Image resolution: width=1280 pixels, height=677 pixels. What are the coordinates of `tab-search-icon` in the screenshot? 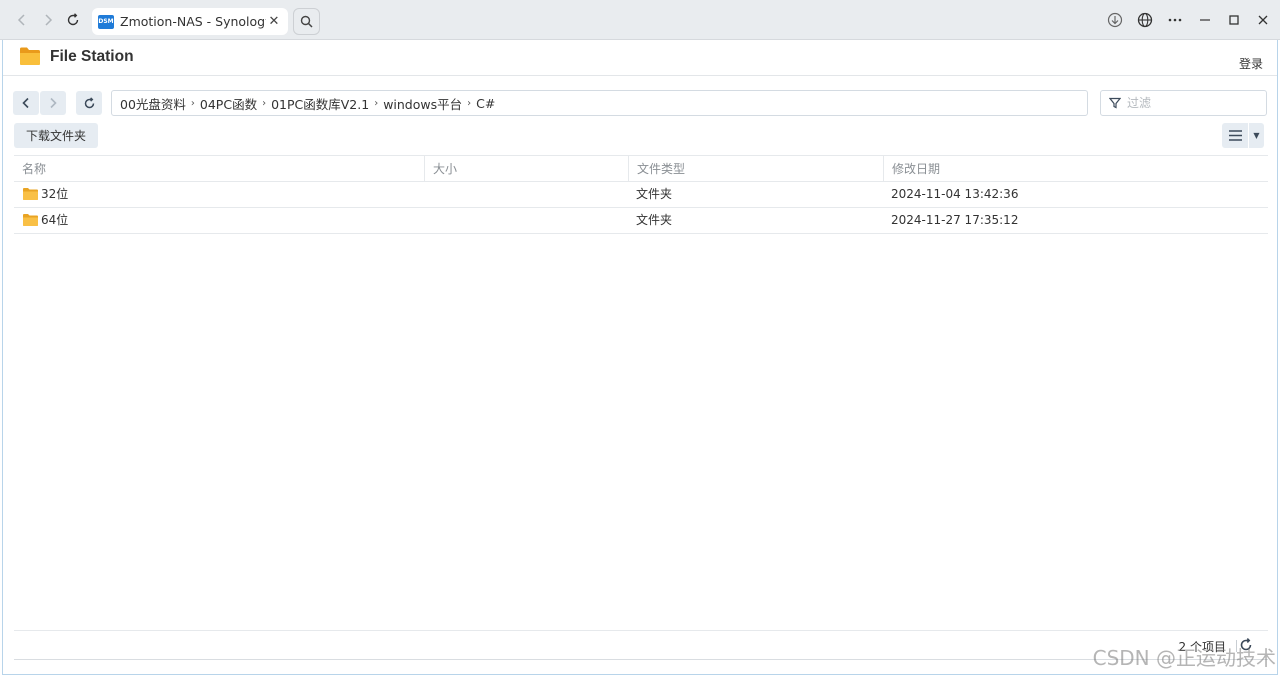 It's located at (306, 21).